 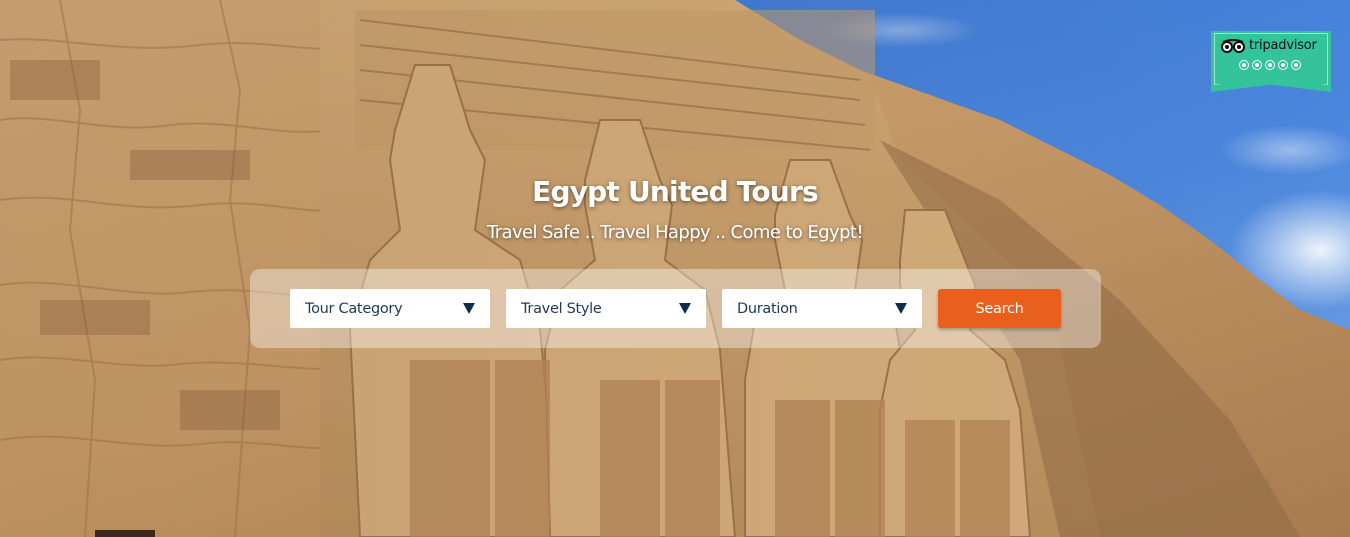 I want to click on tripadvisor-badge: tripadvisor, so click(x=1271, y=61).